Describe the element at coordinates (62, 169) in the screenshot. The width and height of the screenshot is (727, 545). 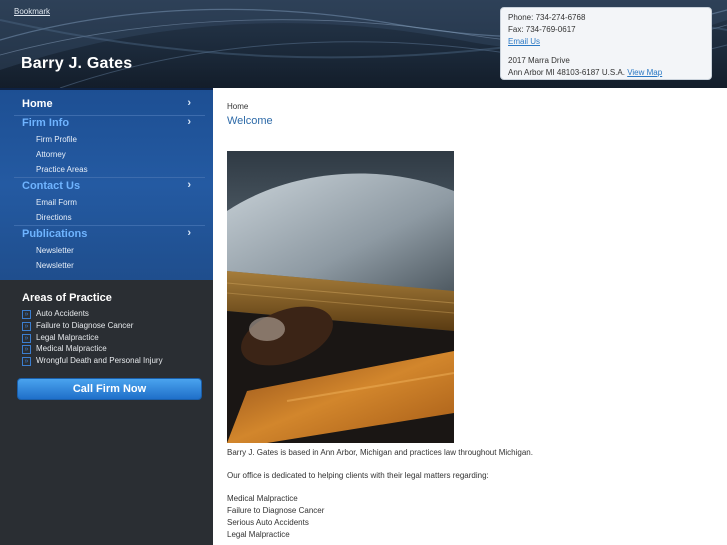
I see `nav-practice-areas: Practice Areas` at that location.